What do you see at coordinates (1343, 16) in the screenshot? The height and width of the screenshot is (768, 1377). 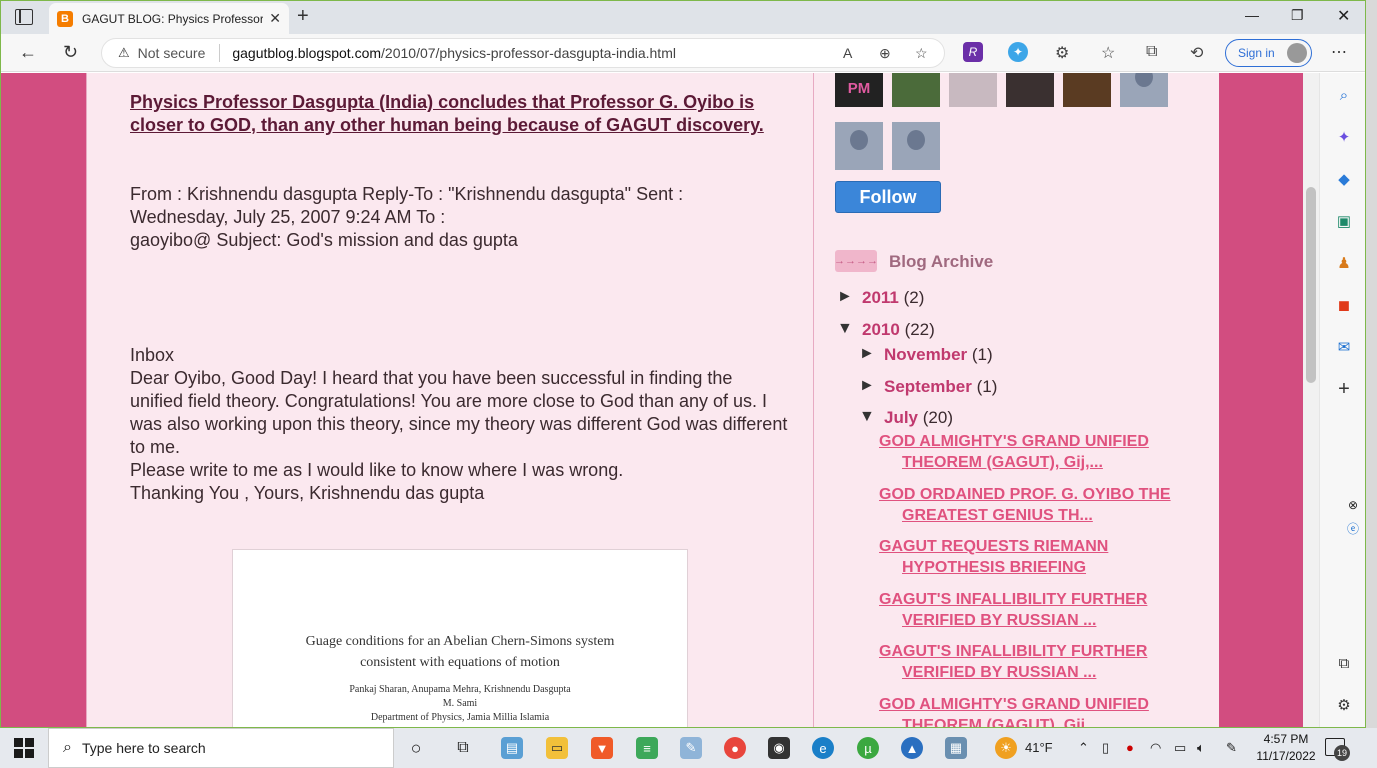 I see `close-window-icon: ✕` at bounding box center [1343, 16].